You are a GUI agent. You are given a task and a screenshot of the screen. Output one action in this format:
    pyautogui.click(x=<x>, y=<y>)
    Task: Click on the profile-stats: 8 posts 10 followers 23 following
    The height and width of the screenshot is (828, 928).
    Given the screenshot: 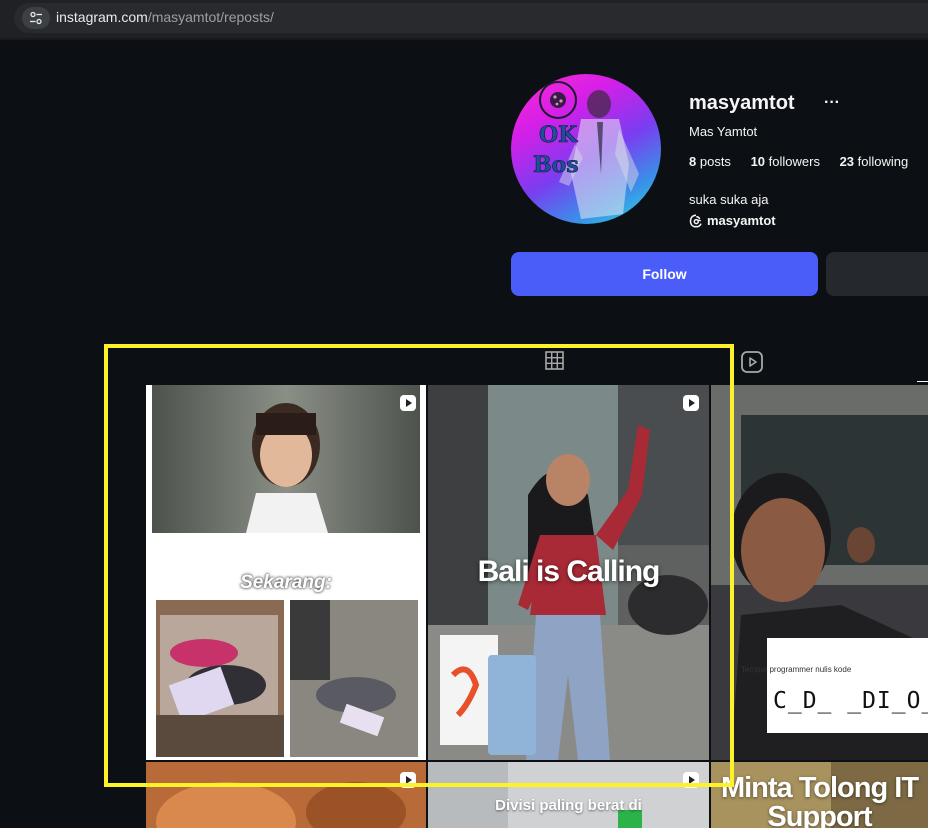 What is the action you would take?
    pyautogui.click(x=806, y=161)
    